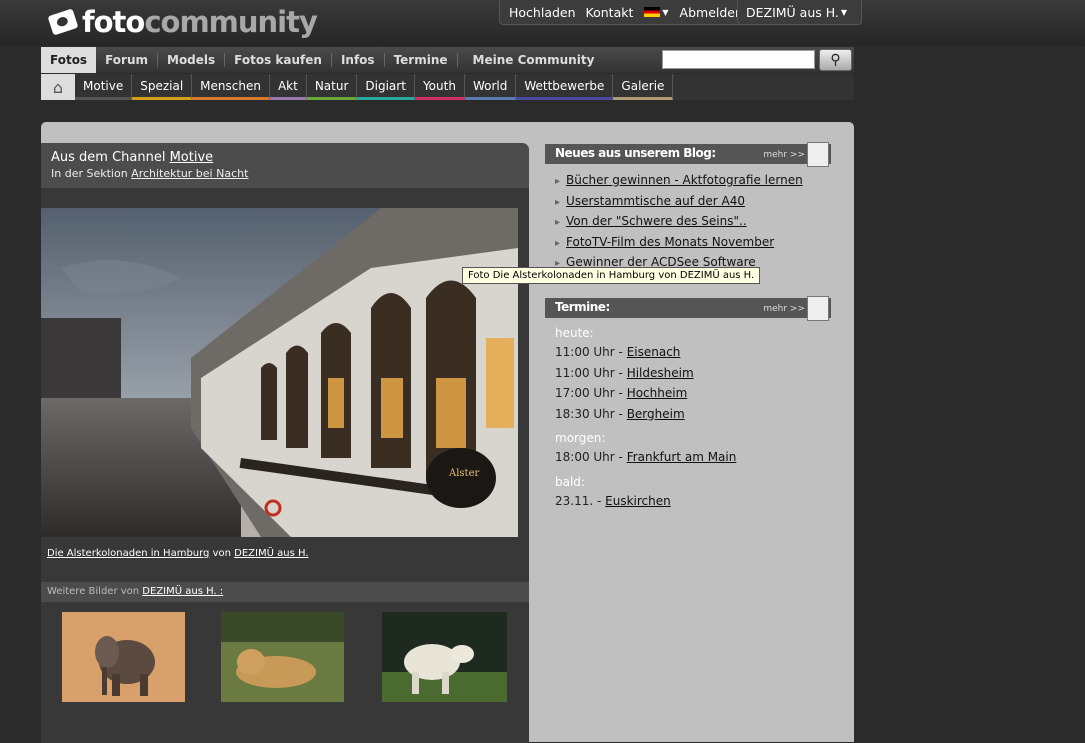 Image resolution: width=1085 pixels, height=743 pixels. I want to click on search-button: ⚲, so click(835, 60).